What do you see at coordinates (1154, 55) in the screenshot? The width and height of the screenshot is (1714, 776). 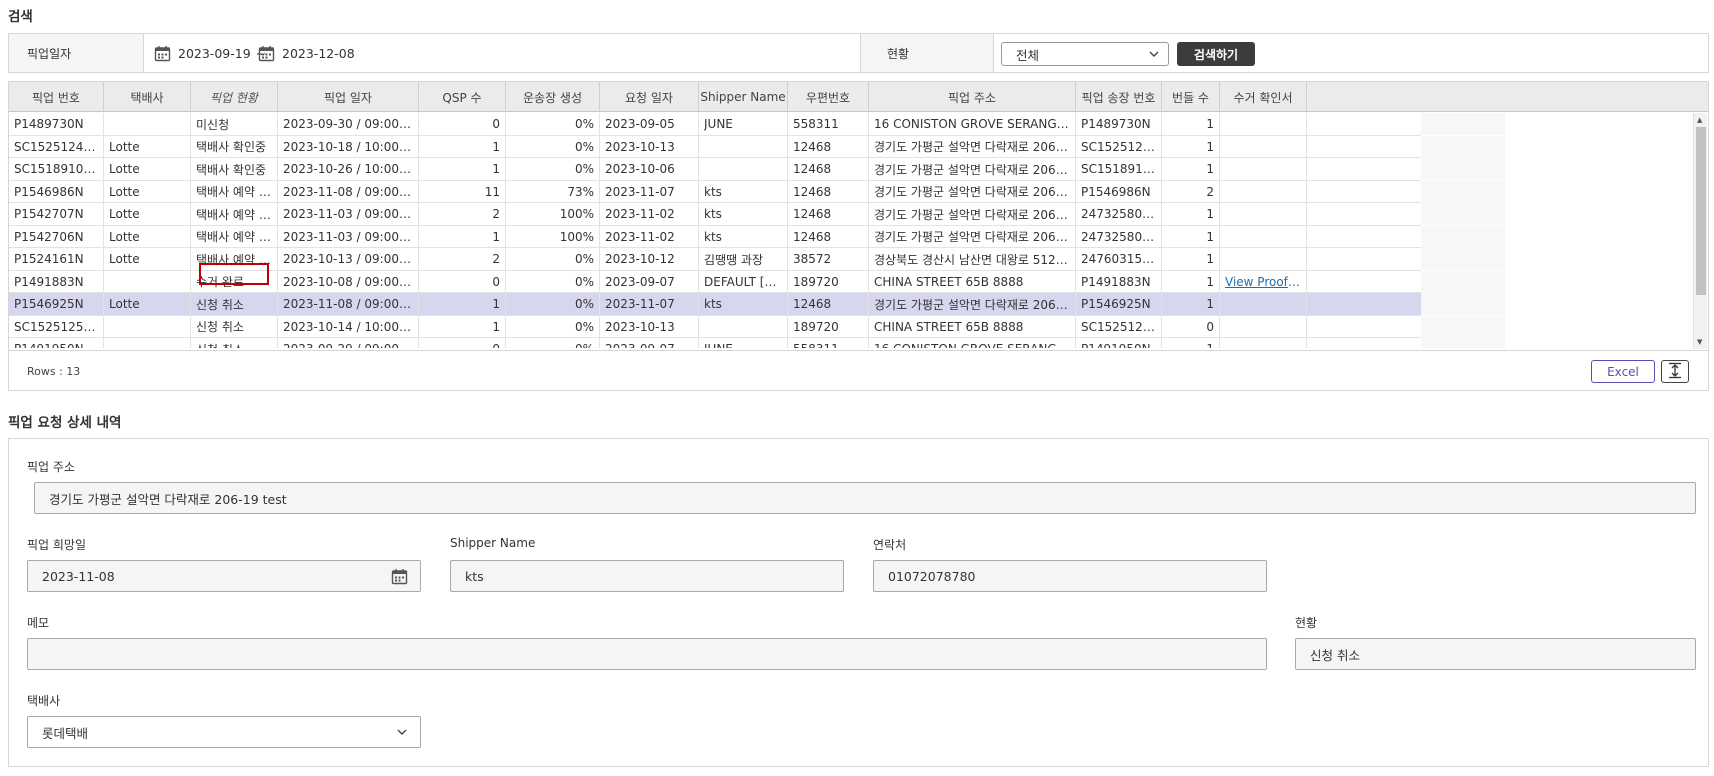 I see `chevron-down-icon` at bounding box center [1154, 55].